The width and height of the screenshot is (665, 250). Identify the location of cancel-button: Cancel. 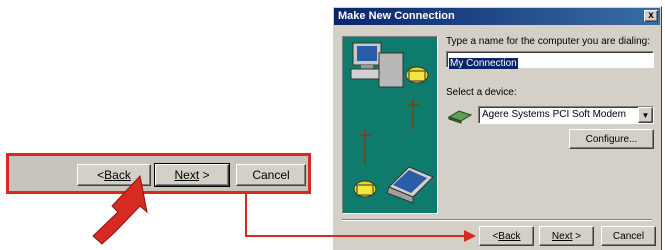
(628, 236).